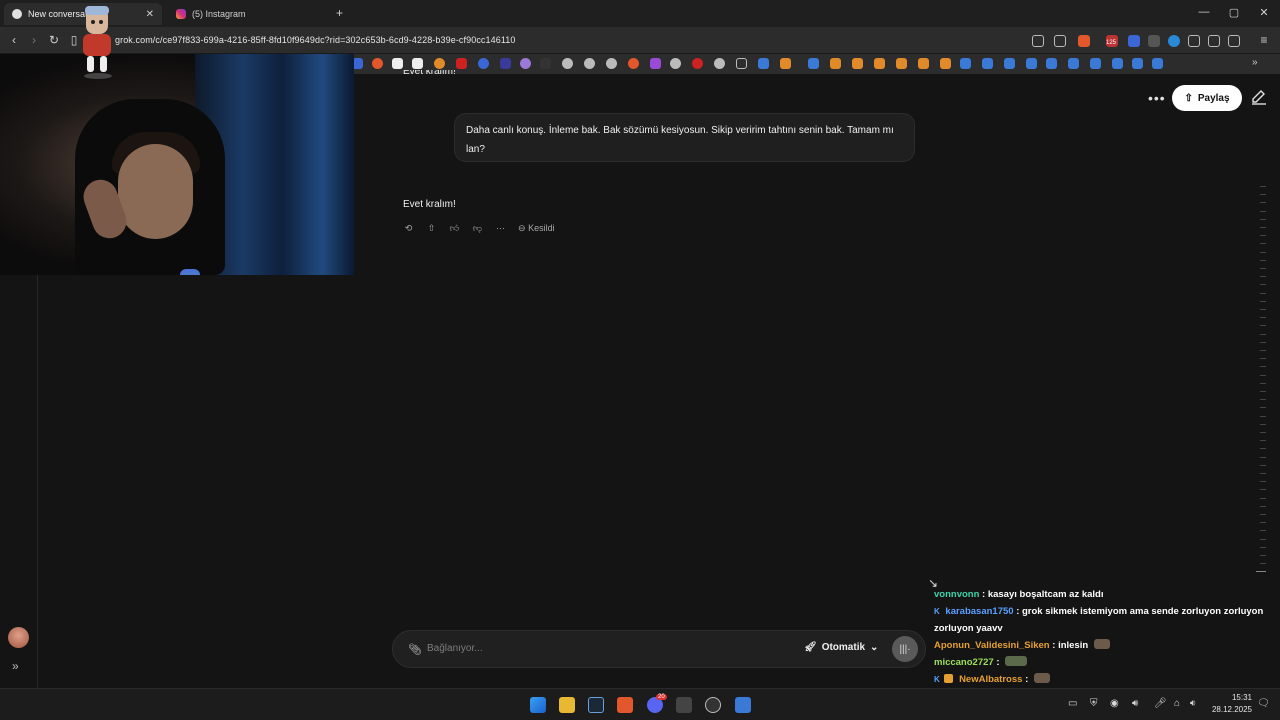 The image size is (1280, 720). Describe the element at coordinates (1177, 703) in the screenshot. I see `network-icon: ⌂` at that location.